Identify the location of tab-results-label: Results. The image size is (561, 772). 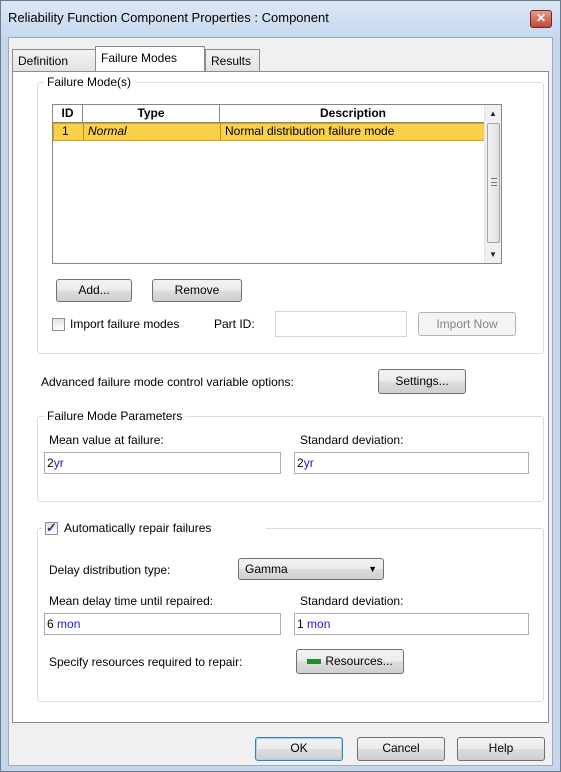
(231, 61).